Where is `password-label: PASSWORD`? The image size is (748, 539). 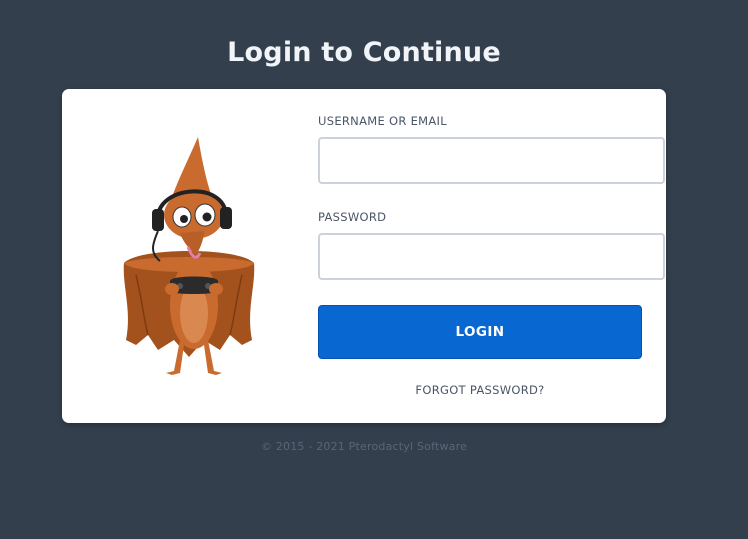
password-label: PASSWORD is located at coordinates (352, 217).